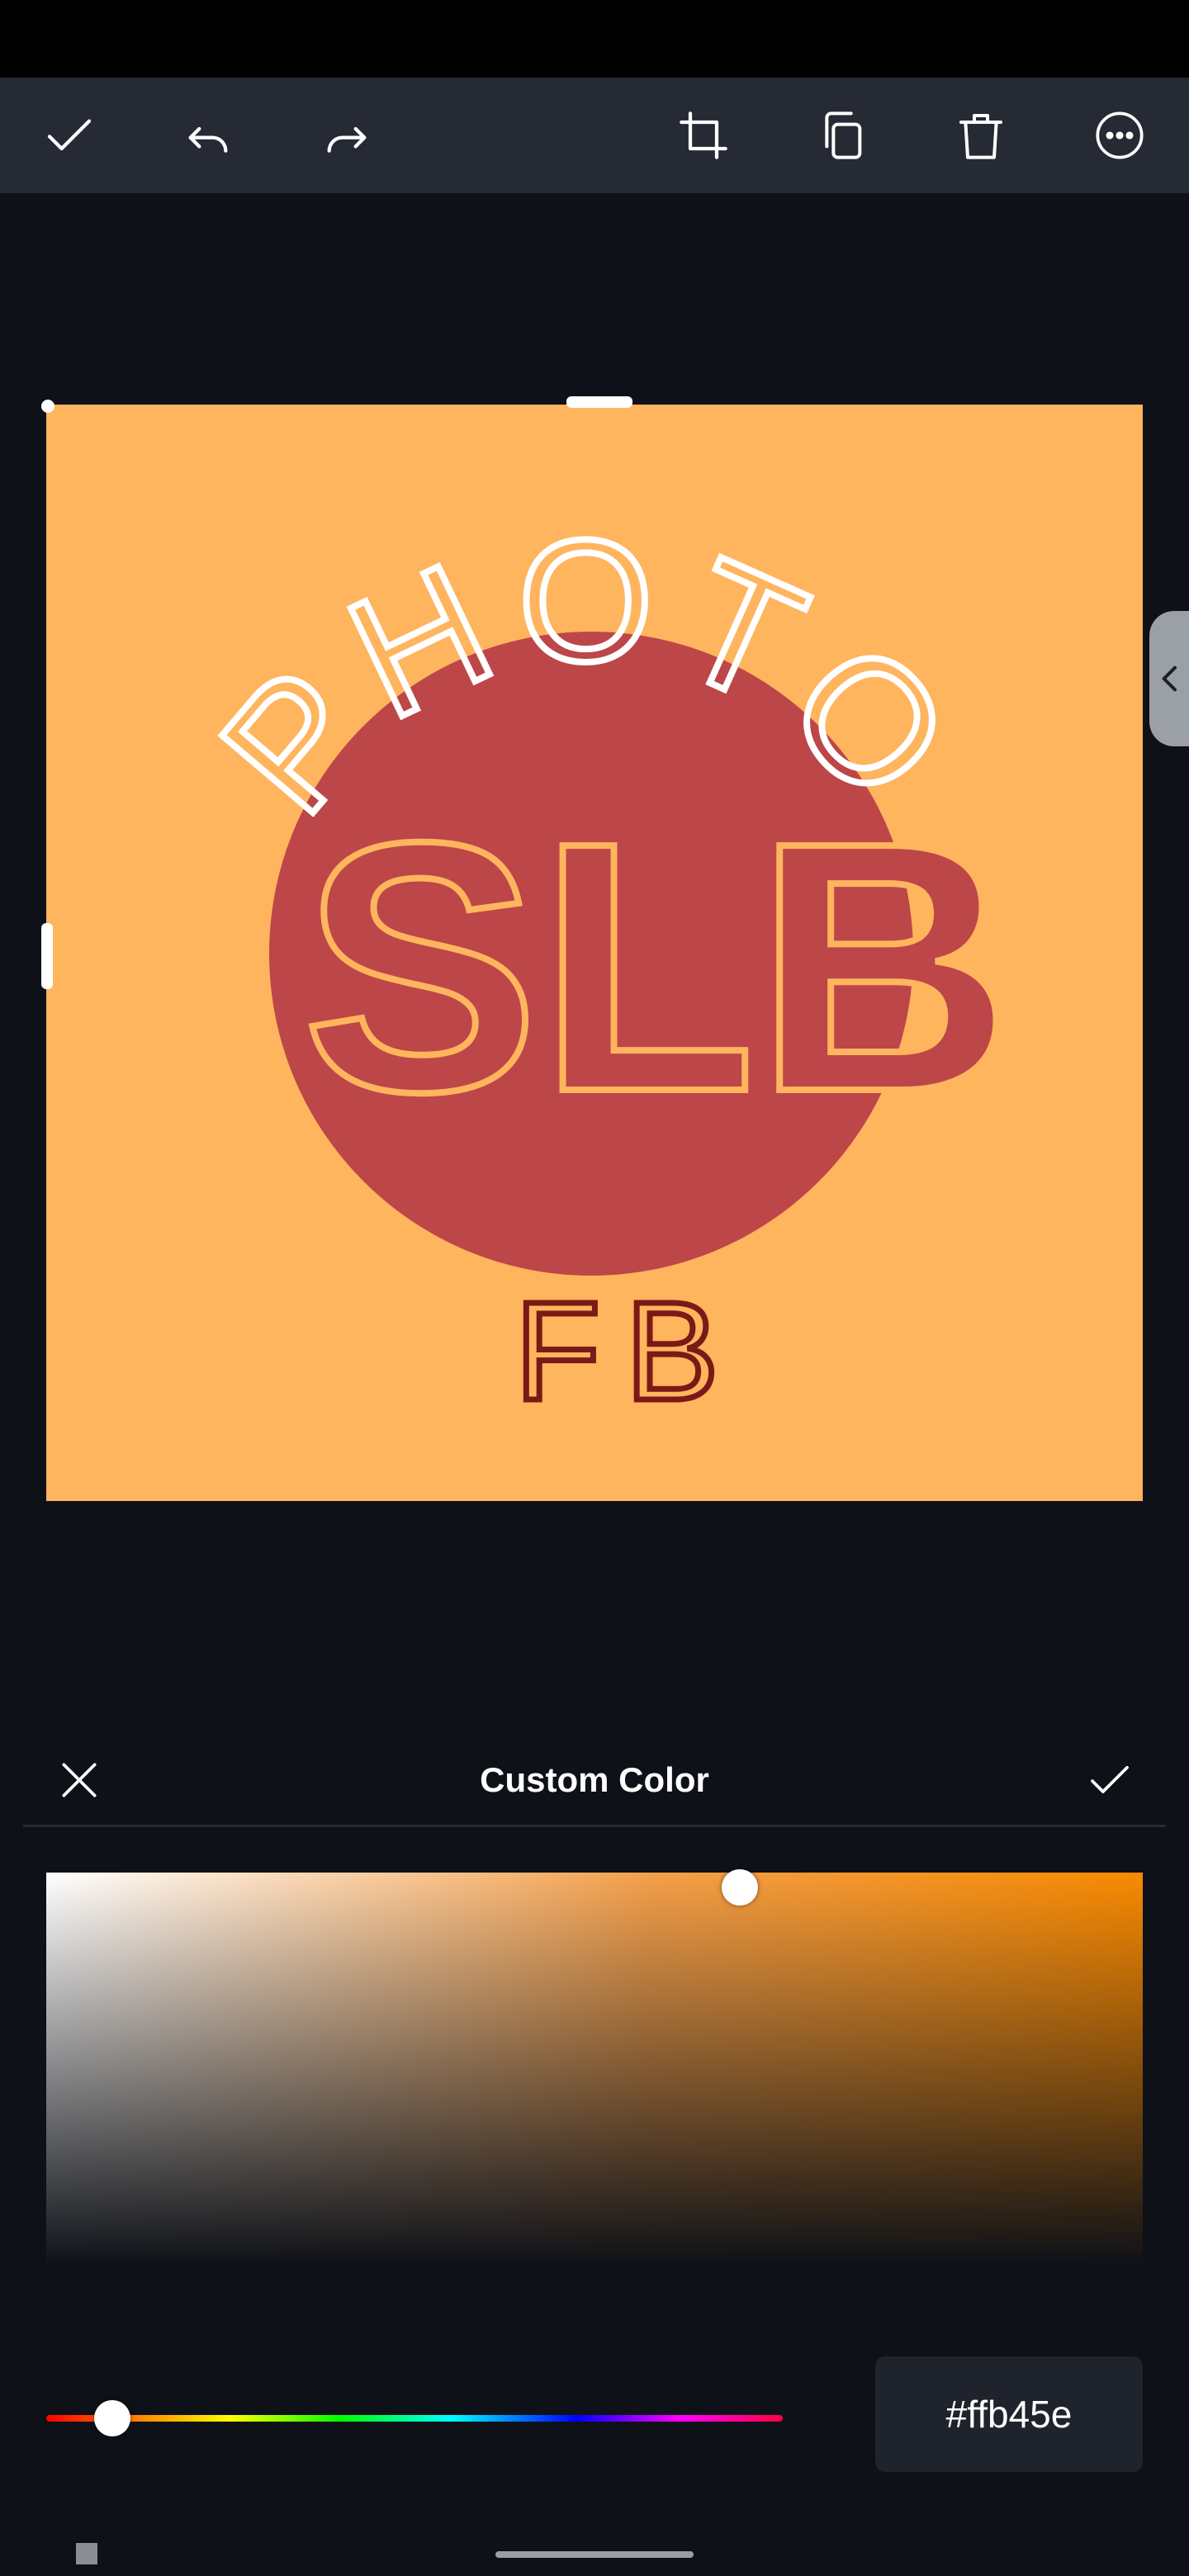  I want to click on crop-button, so click(703, 135).